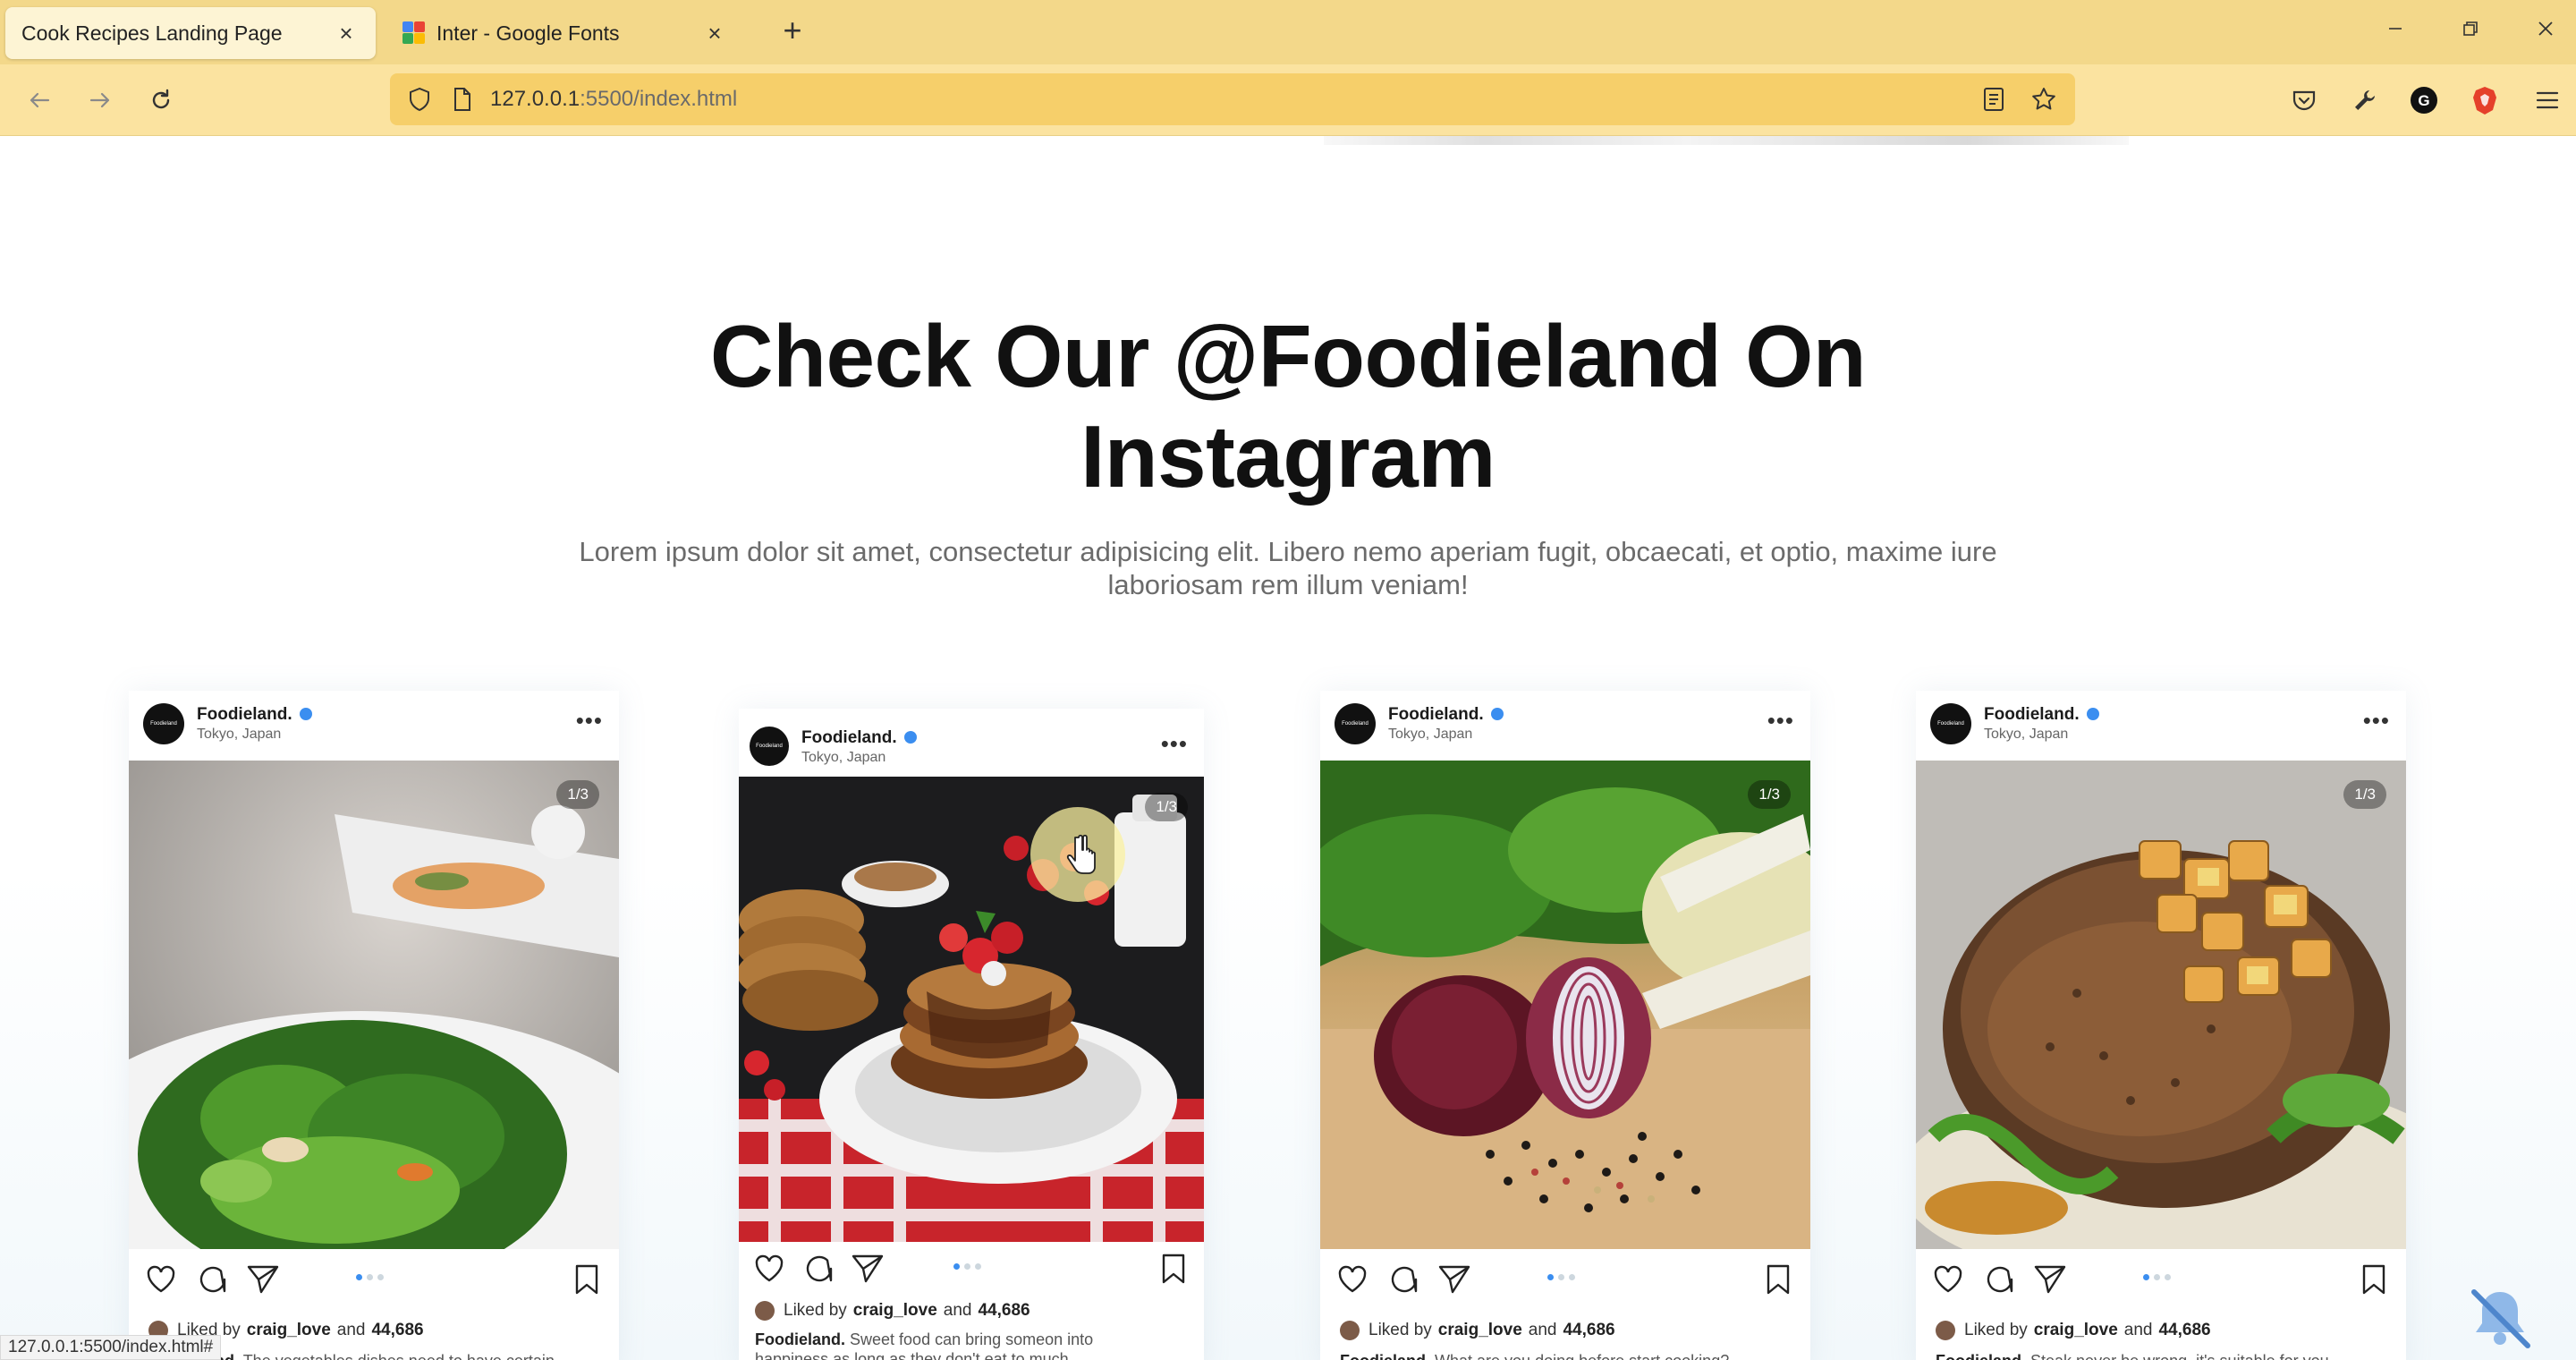 The image size is (2576, 1360). Describe the element at coordinates (374, 1005) in the screenshot. I see `post-photo-salad: 1/3` at that location.